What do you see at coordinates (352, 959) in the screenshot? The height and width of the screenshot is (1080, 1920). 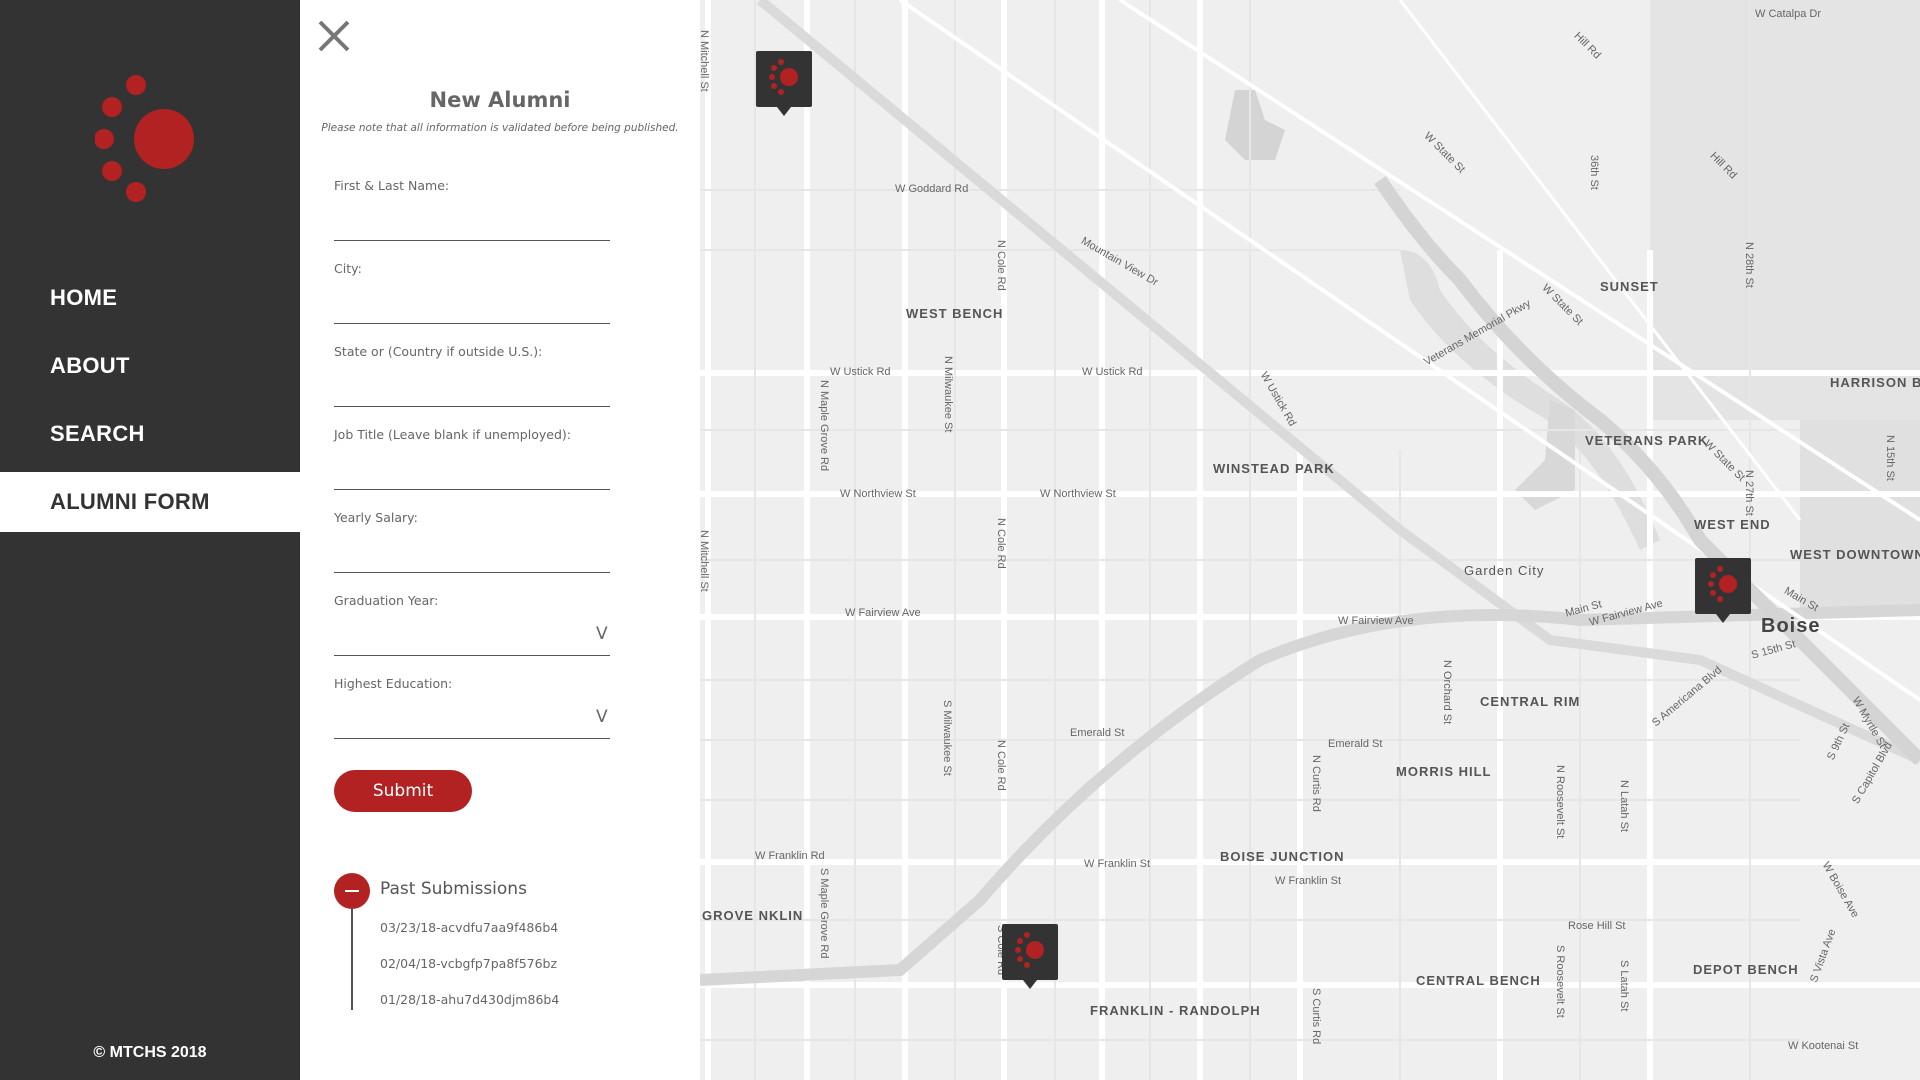 I see `timeline-line` at bounding box center [352, 959].